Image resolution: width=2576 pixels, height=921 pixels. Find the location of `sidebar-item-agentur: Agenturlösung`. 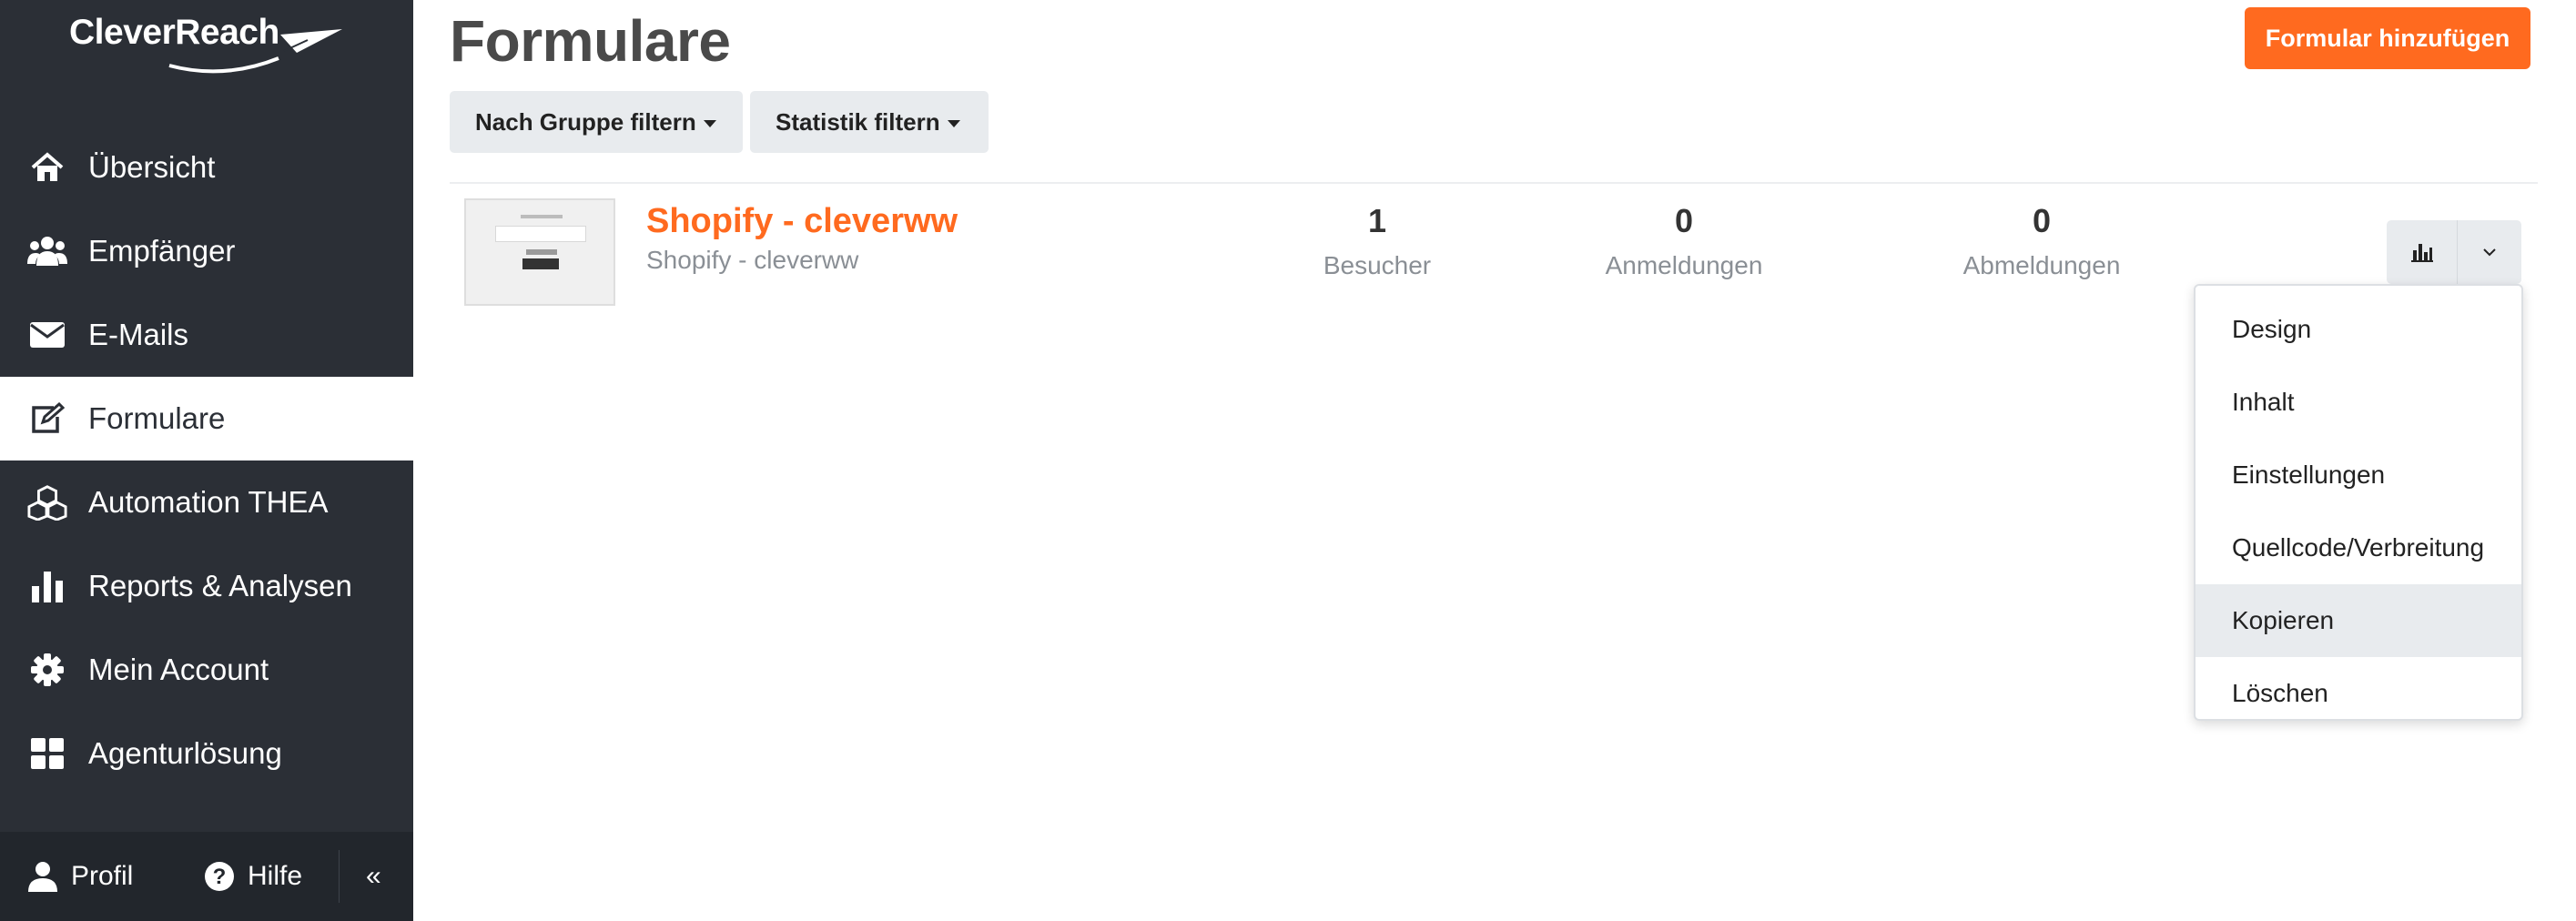

sidebar-item-agentur: Agenturlösung is located at coordinates (206, 753).